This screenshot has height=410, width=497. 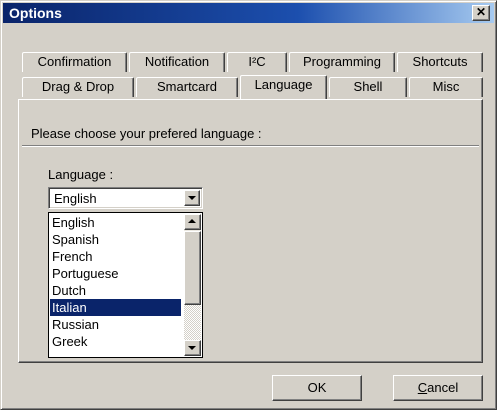 I want to click on close-button: ✕, so click(x=481, y=13).